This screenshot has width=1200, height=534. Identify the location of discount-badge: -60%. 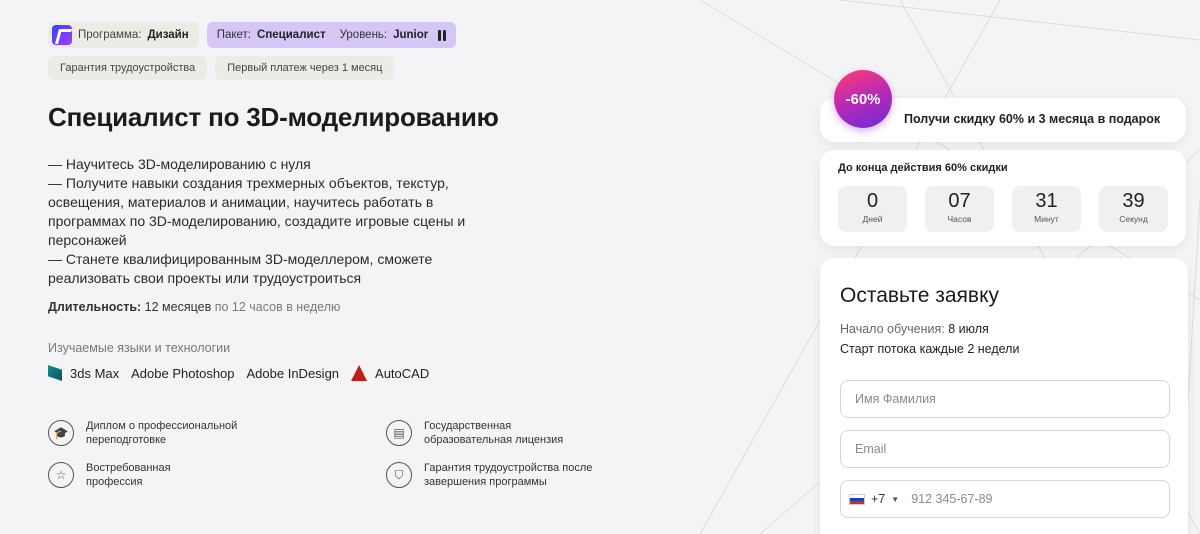
(863, 99).